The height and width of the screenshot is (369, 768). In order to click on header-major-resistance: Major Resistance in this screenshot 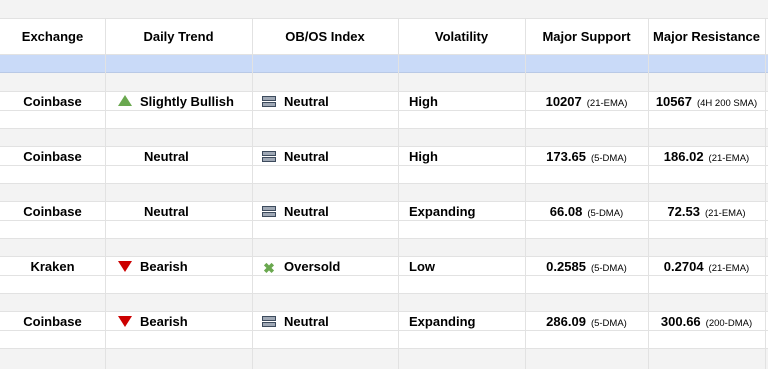, I will do `click(706, 37)`.